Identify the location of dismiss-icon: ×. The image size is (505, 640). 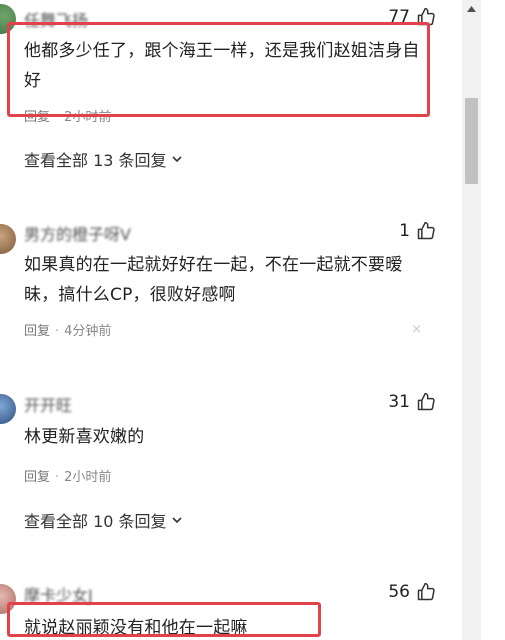
(416, 329).